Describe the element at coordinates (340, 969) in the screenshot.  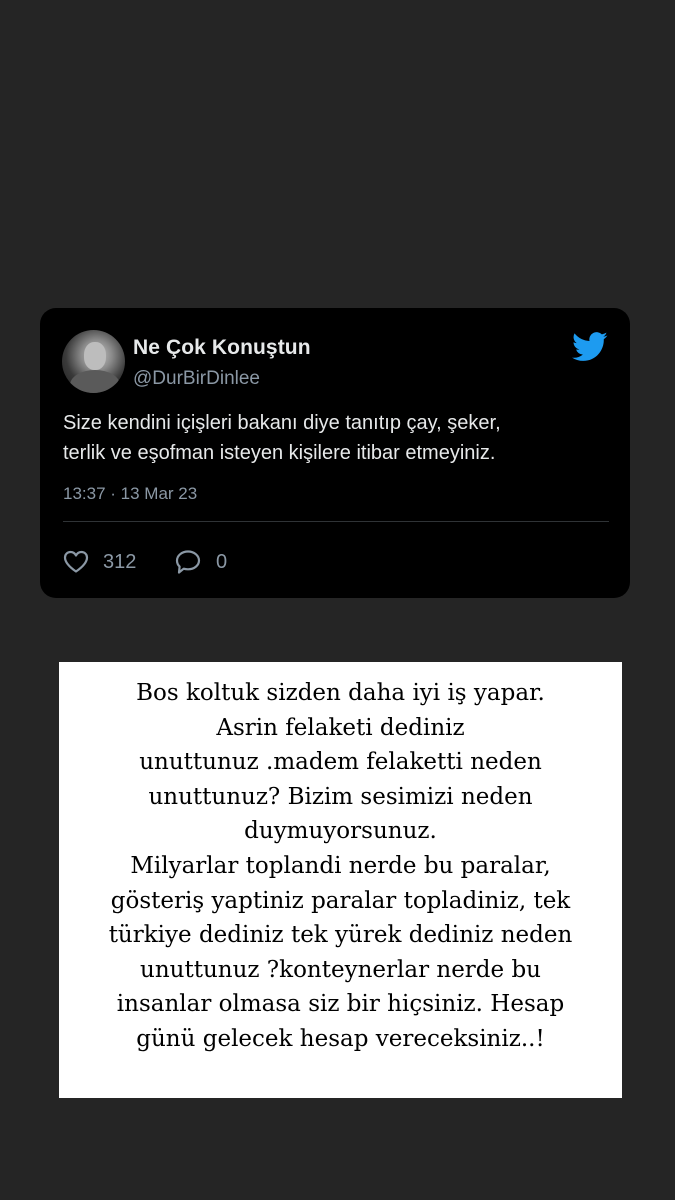
I see `caption-line: unuttunuz ?konteynerlar nerde bu` at that location.